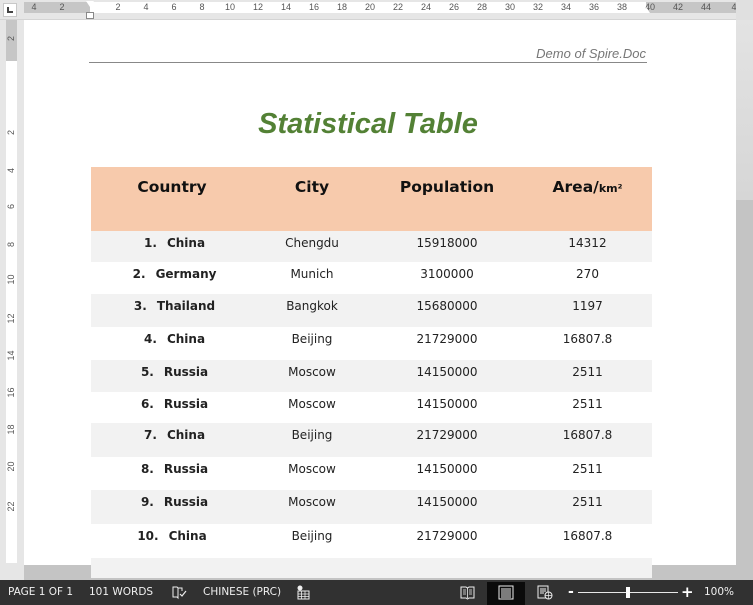  I want to click on country-cell: 7. China, so click(172, 440).